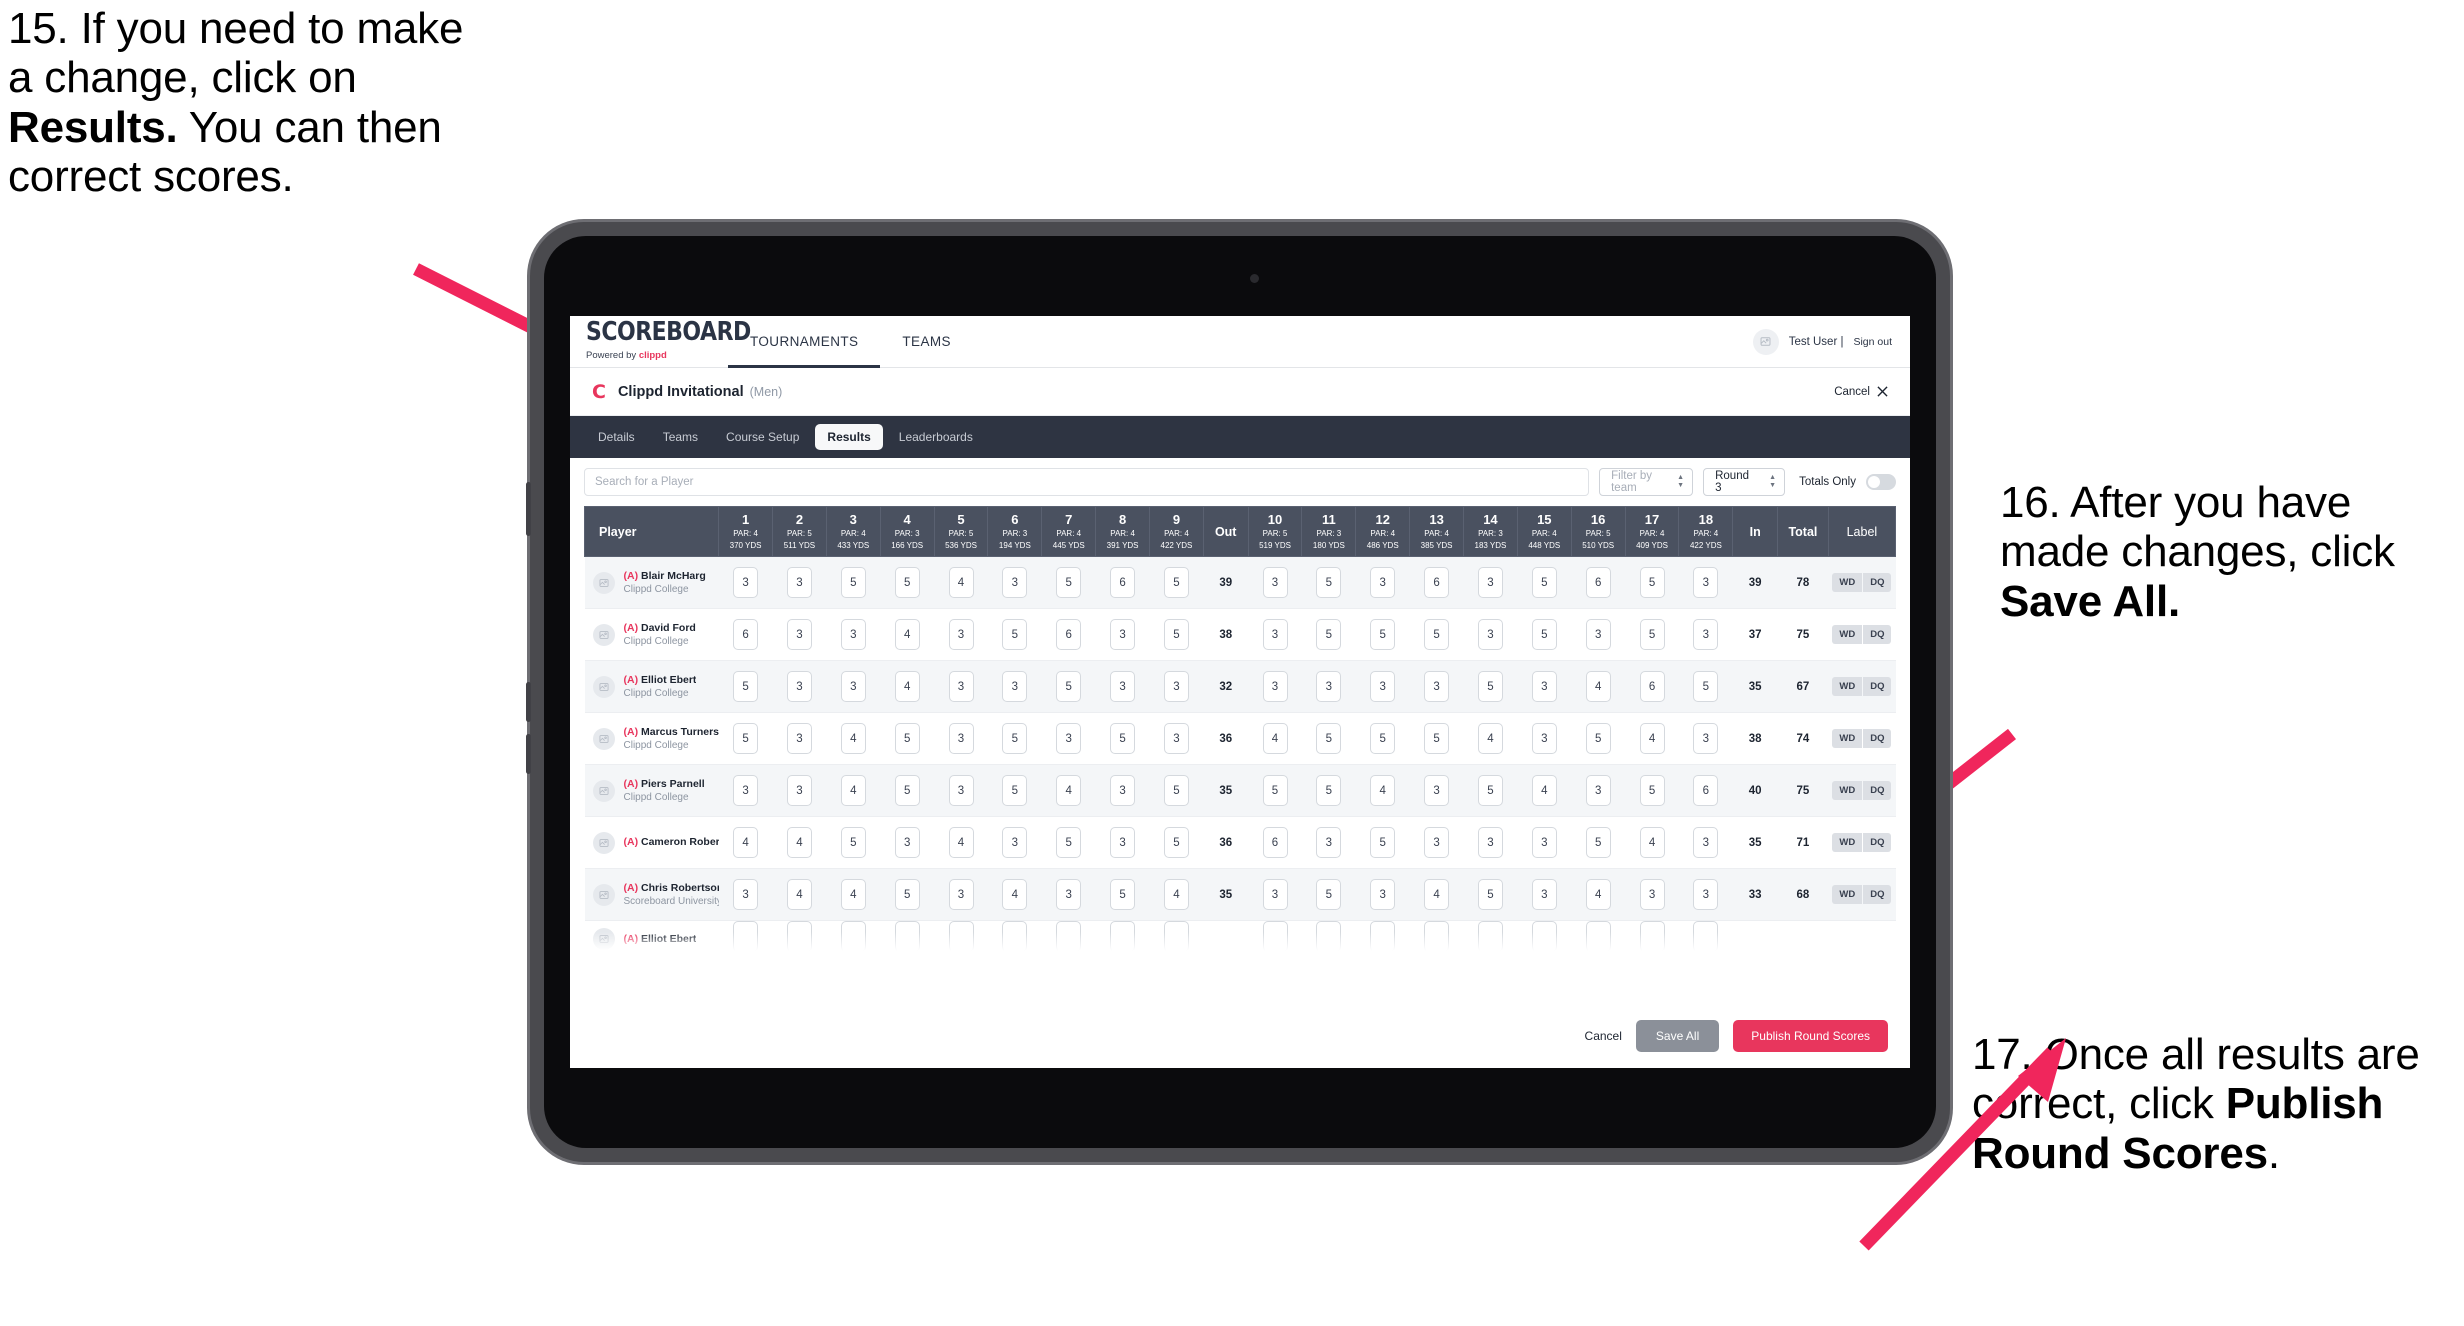 Image resolution: width=2464 pixels, height=1326 pixels. What do you see at coordinates (1646, 482) in the screenshot?
I see `team-filter-select: Filter by team ▲ ▼` at bounding box center [1646, 482].